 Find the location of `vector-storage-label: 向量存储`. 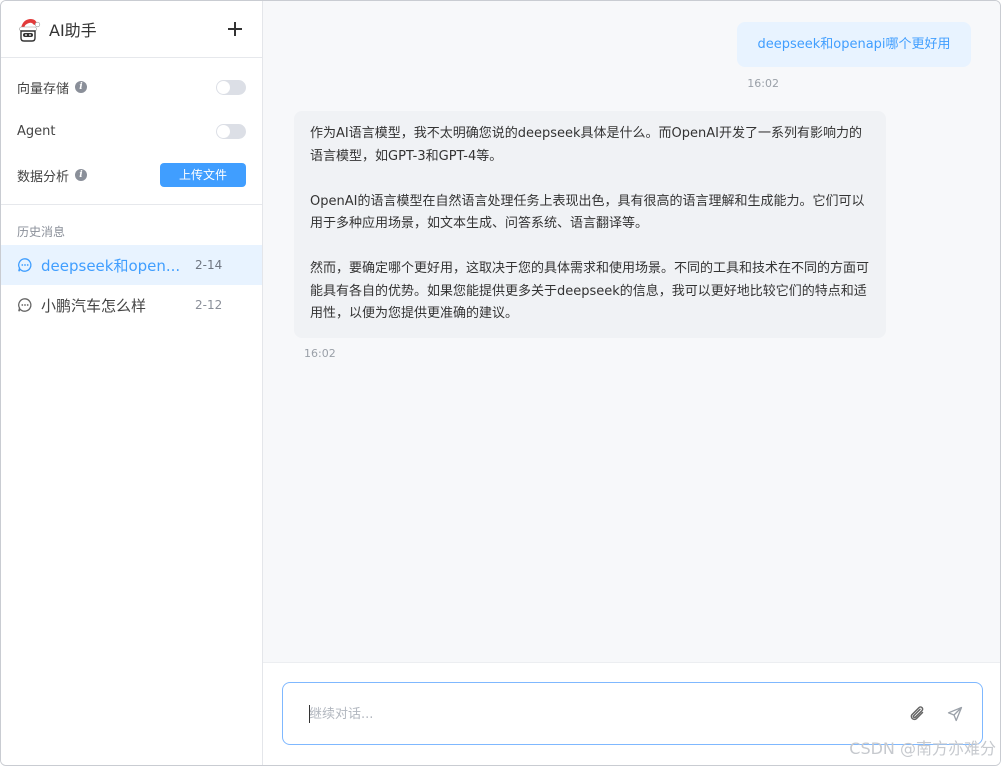

vector-storage-label: 向量存储 is located at coordinates (43, 89).